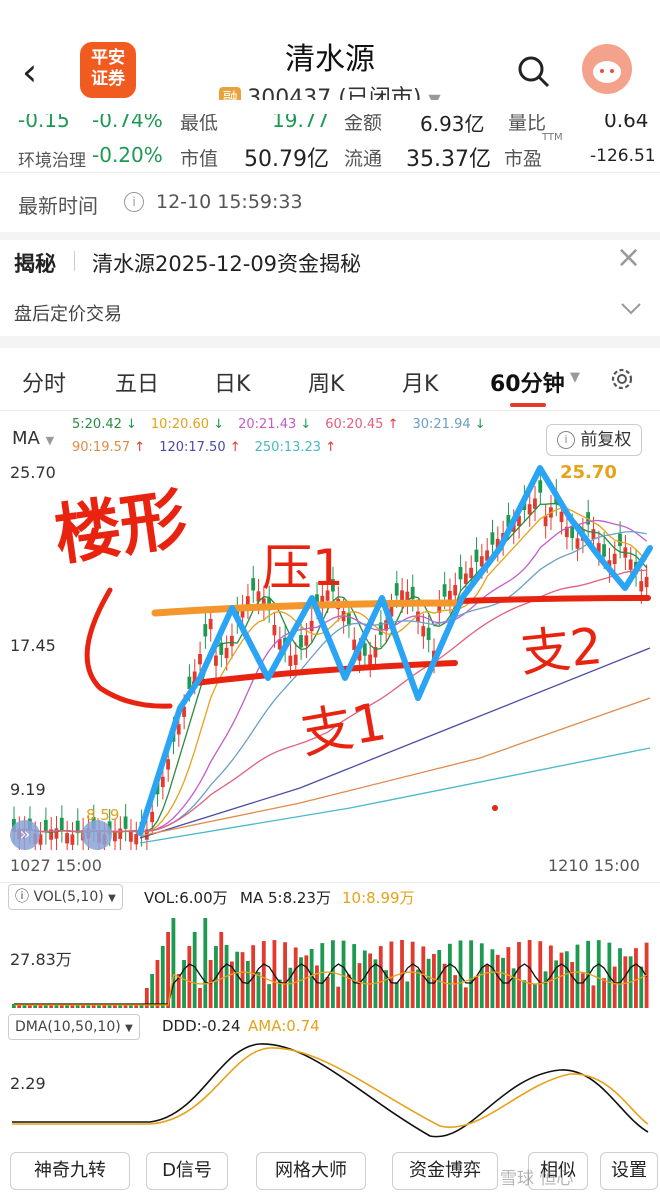 This screenshot has height=1196, width=660. I want to click on close-icon: ×, so click(628, 257).